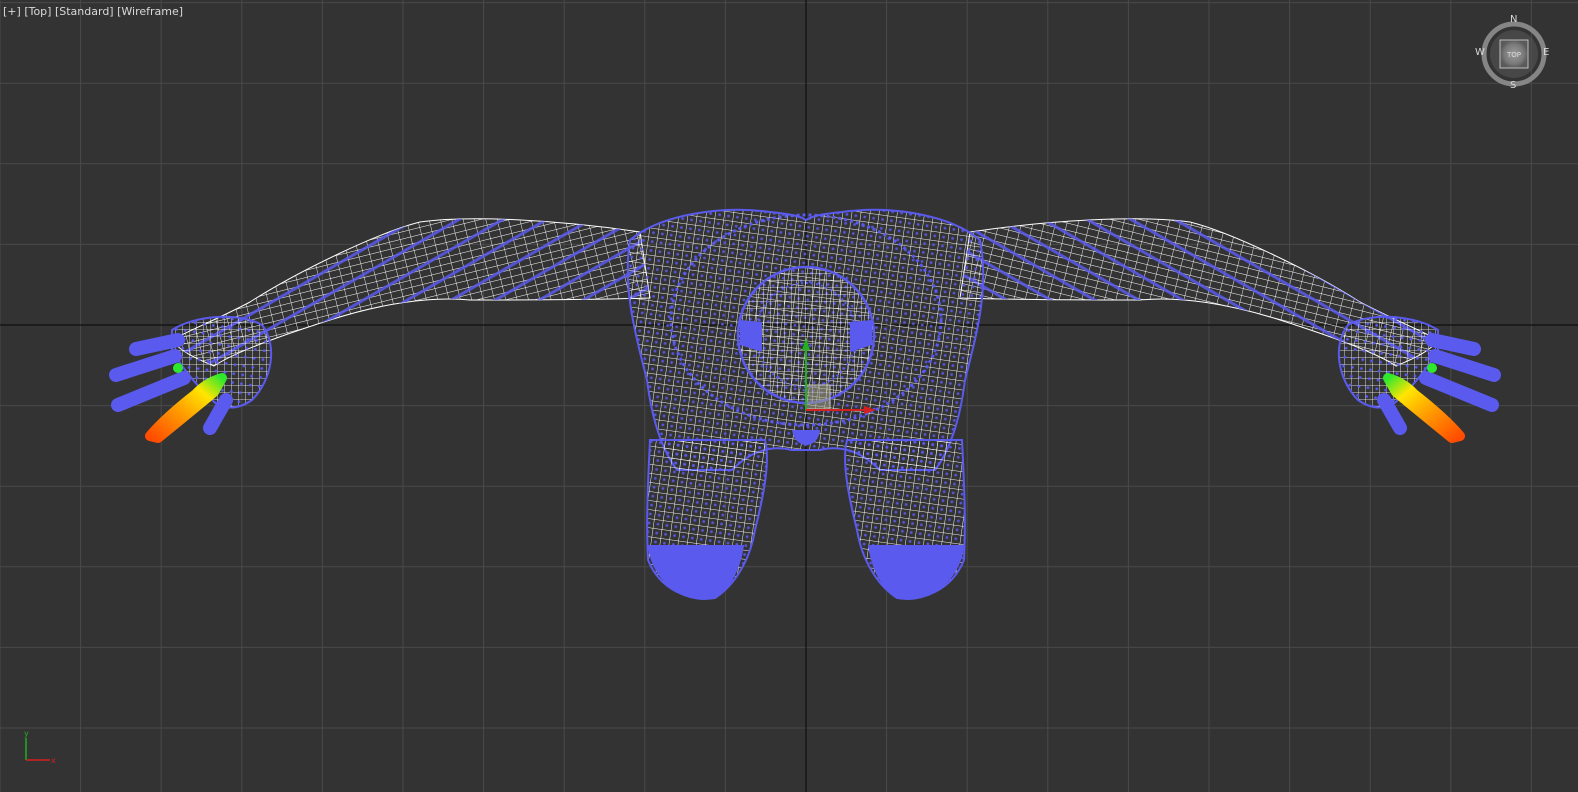 The width and height of the screenshot is (1578, 792). I want to click on viewport-display-mode-menu: [Wireframe], so click(150, 11).